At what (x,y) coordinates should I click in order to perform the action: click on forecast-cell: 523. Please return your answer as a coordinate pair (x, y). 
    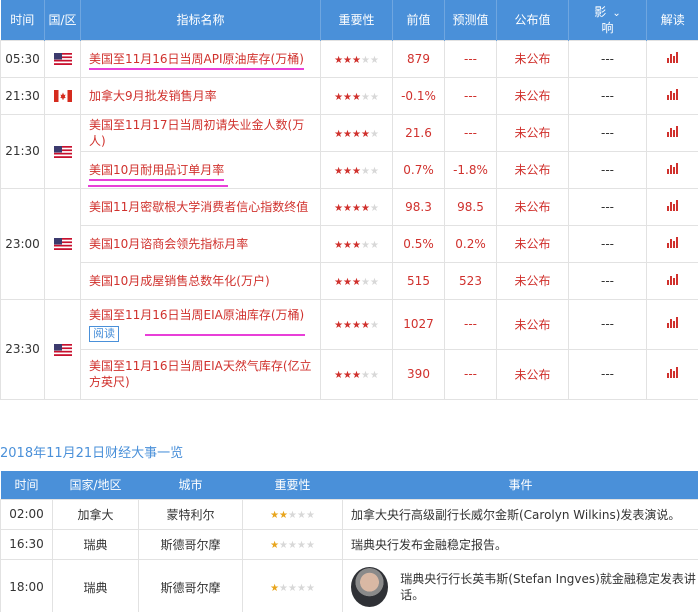
    Looking at the image, I should click on (470, 280).